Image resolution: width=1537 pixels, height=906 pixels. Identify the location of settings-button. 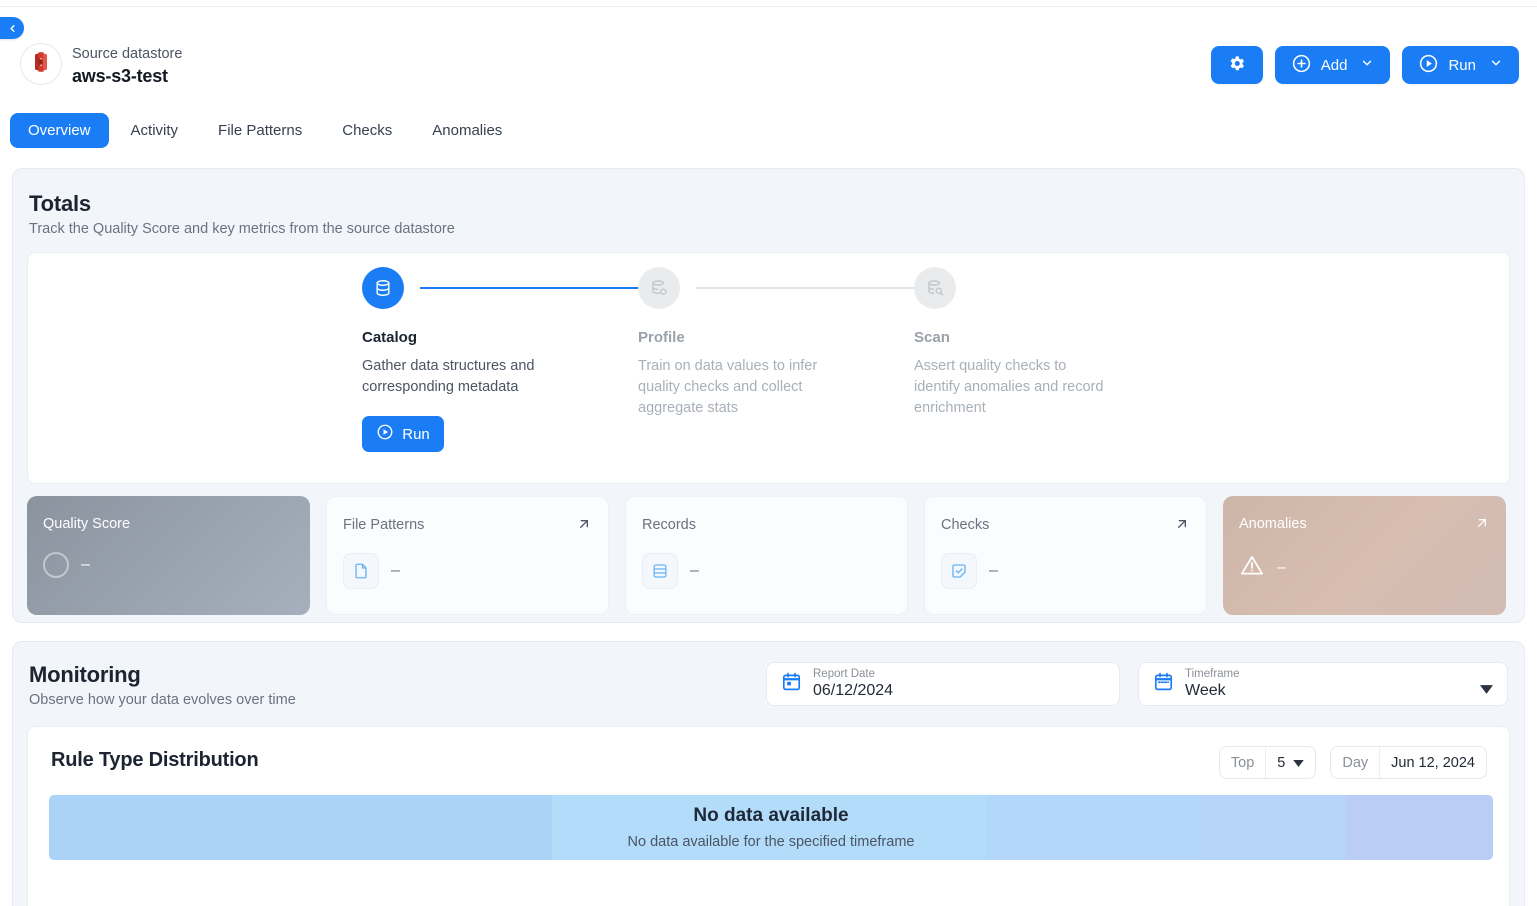
(1236, 65).